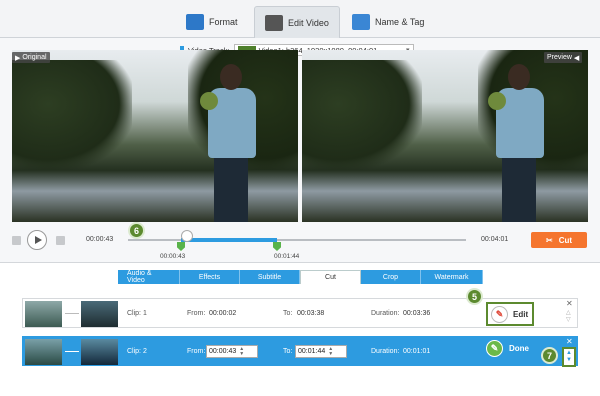  I want to click on arrow-down-icon: ▽, so click(568, 320).